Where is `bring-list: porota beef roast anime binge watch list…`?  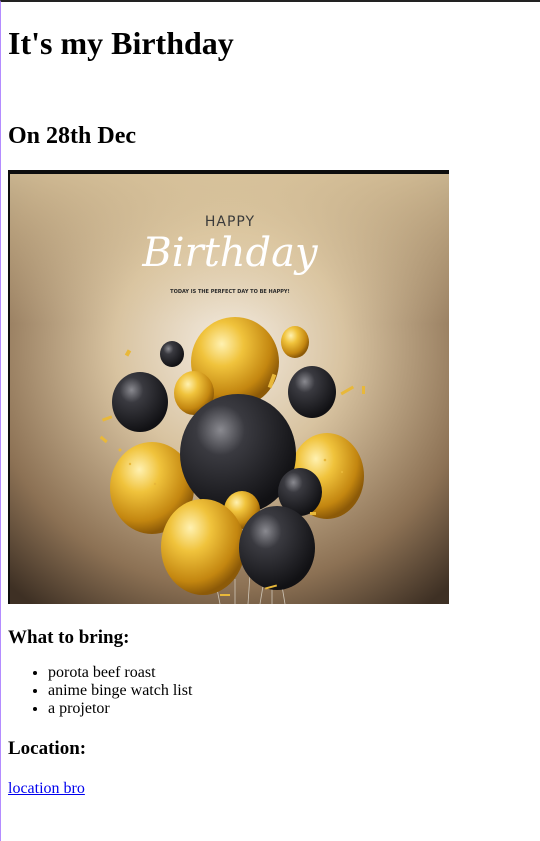 bring-list: porota beef roast anime binge watch list… is located at coordinates (274, 691).